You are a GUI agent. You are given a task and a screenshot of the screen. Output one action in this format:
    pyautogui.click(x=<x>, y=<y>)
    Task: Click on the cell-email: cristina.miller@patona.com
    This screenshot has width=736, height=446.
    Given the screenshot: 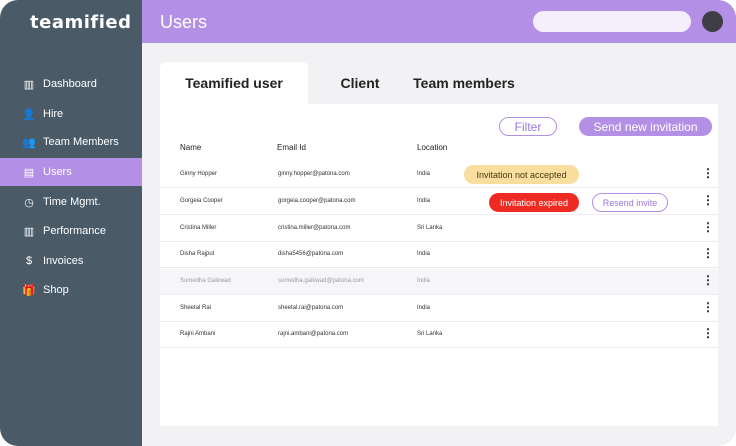 What is the action you would take?
    pyautogui.click(x=314, y=228)
    